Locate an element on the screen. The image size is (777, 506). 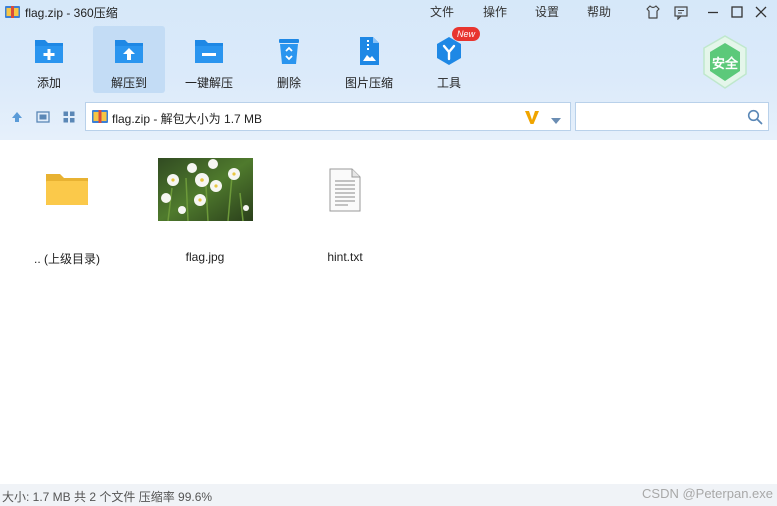
file-item-parent: .. (上级目录) is located at coordinates (67, 207).